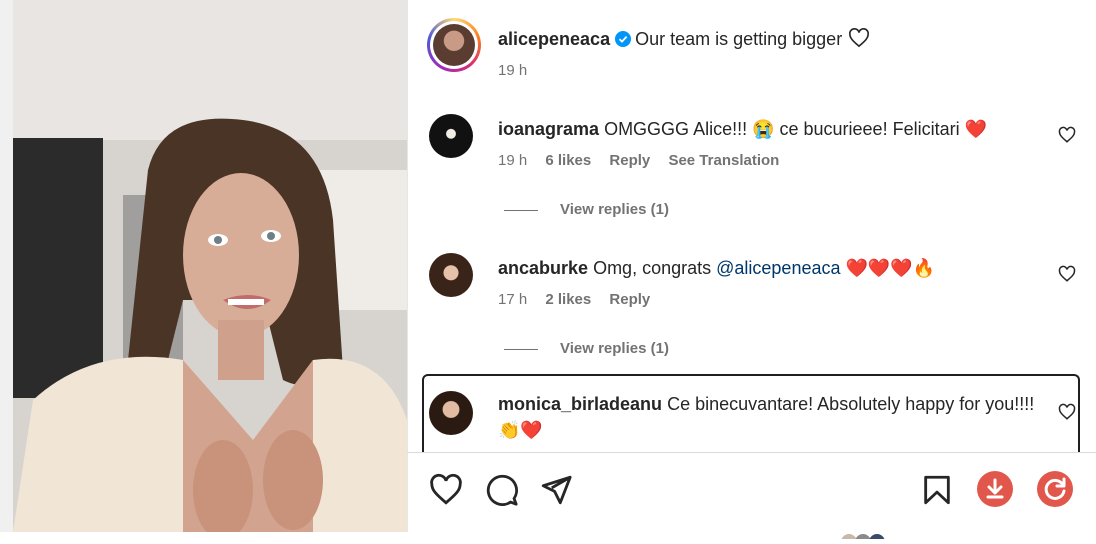 The height and width of the screenshot is (544, 1096). Describe the element at coordinates (890, 268) in the screenshot. I see `comment-emojis: ❤️❤️❤️🔥` at that location.